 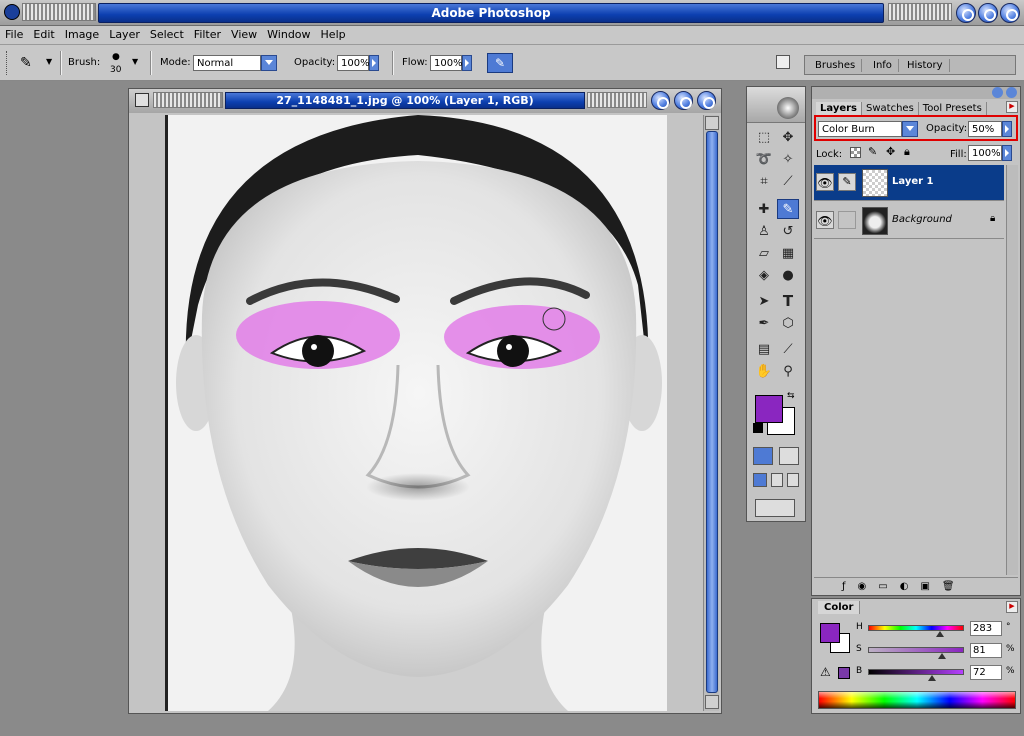 I want to click on minimize-button, so click(x=966, y=13).